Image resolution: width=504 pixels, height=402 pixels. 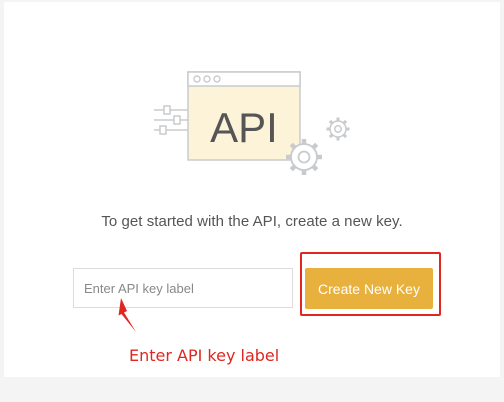 What do you see at coordinates (127, 315) in the screenshot?
I see `annotation-arrow-icon` at bounding box center [127, 315].